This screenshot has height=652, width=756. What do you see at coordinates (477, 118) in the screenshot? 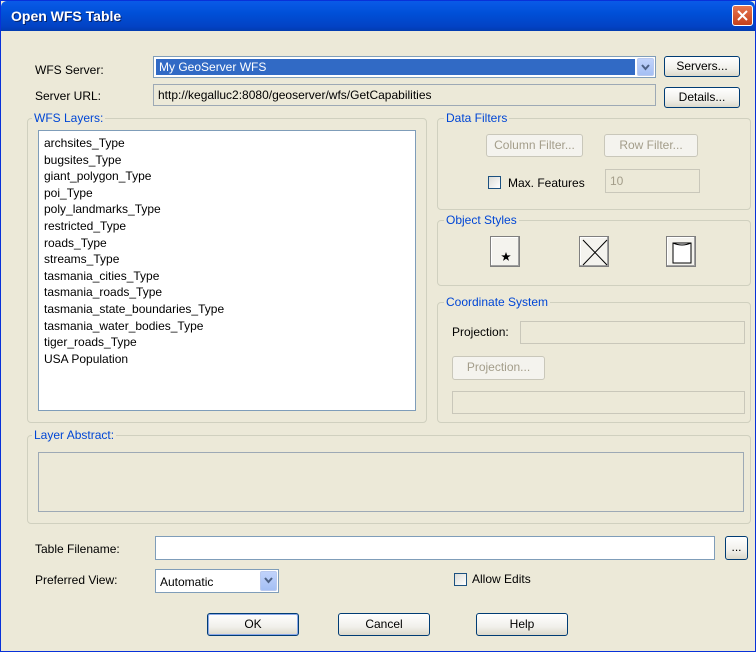
I see `data-filters-title: Data Filters` at bounding box center [477, 118].